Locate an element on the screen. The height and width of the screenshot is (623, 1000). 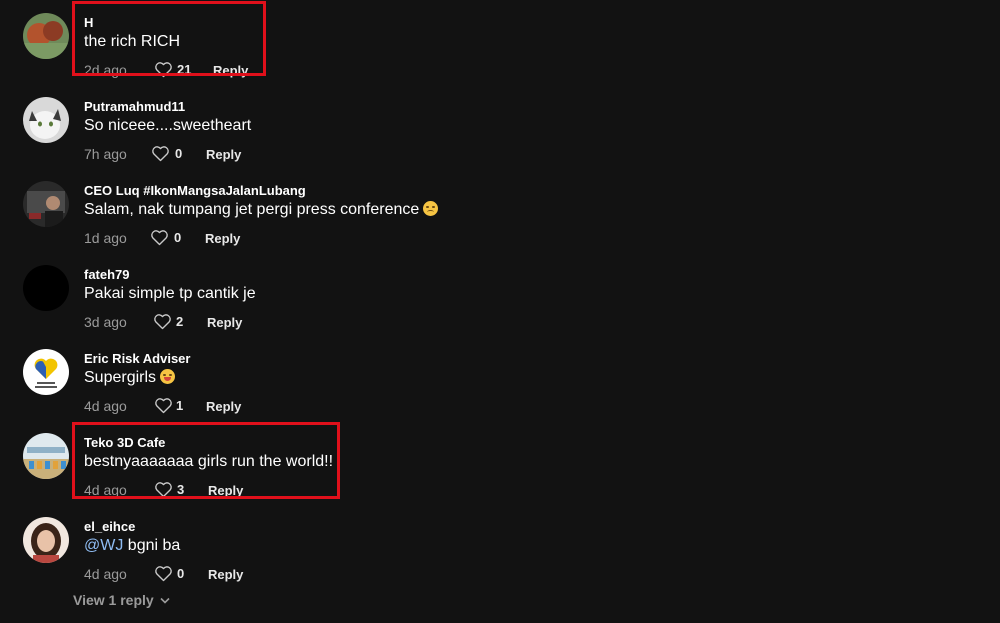
like-count: 21 is located at coordinates (184, 69).